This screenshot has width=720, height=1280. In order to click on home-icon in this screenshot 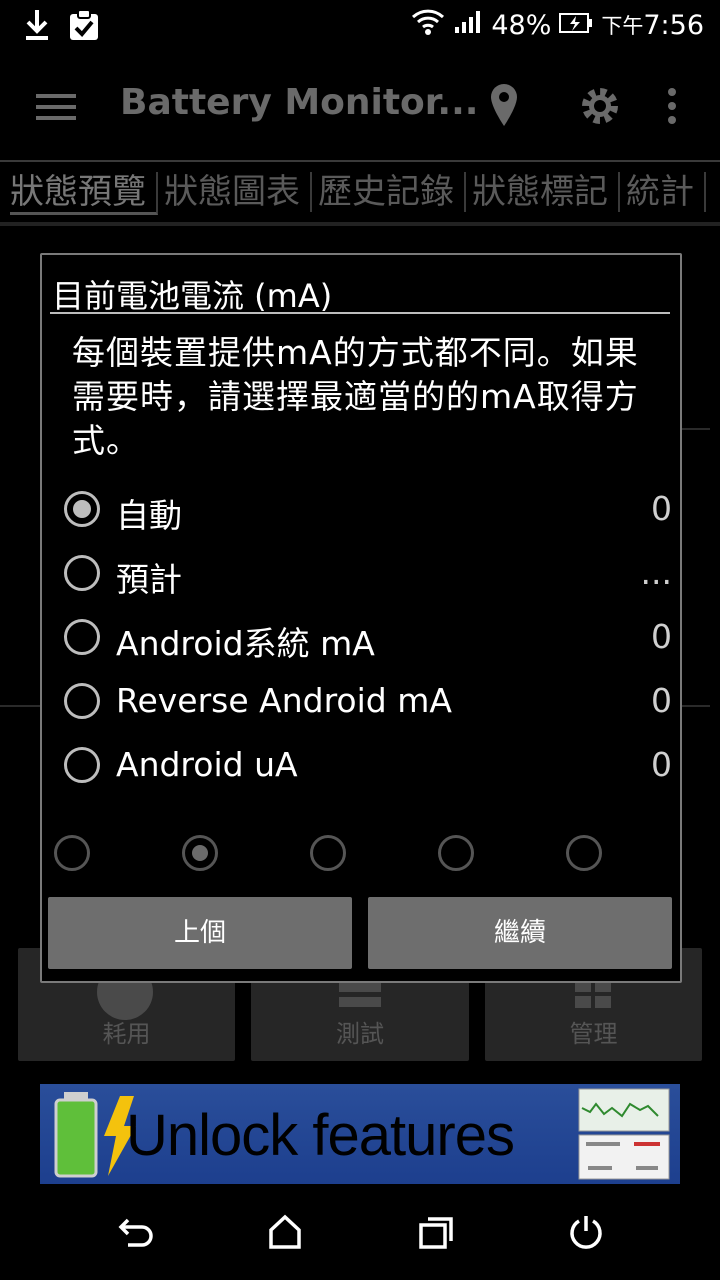, I will do `click(285, 1234)`.